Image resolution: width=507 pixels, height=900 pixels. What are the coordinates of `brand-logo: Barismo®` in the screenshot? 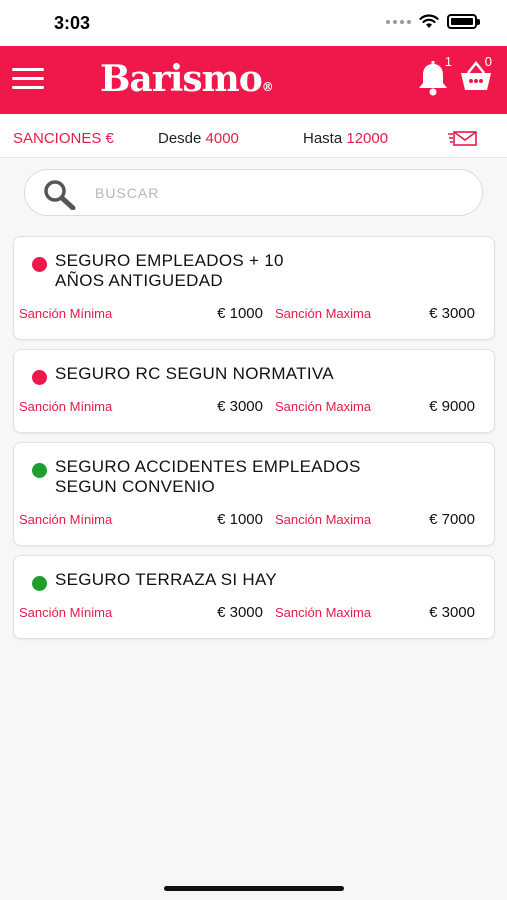 It's located at (187, 79).